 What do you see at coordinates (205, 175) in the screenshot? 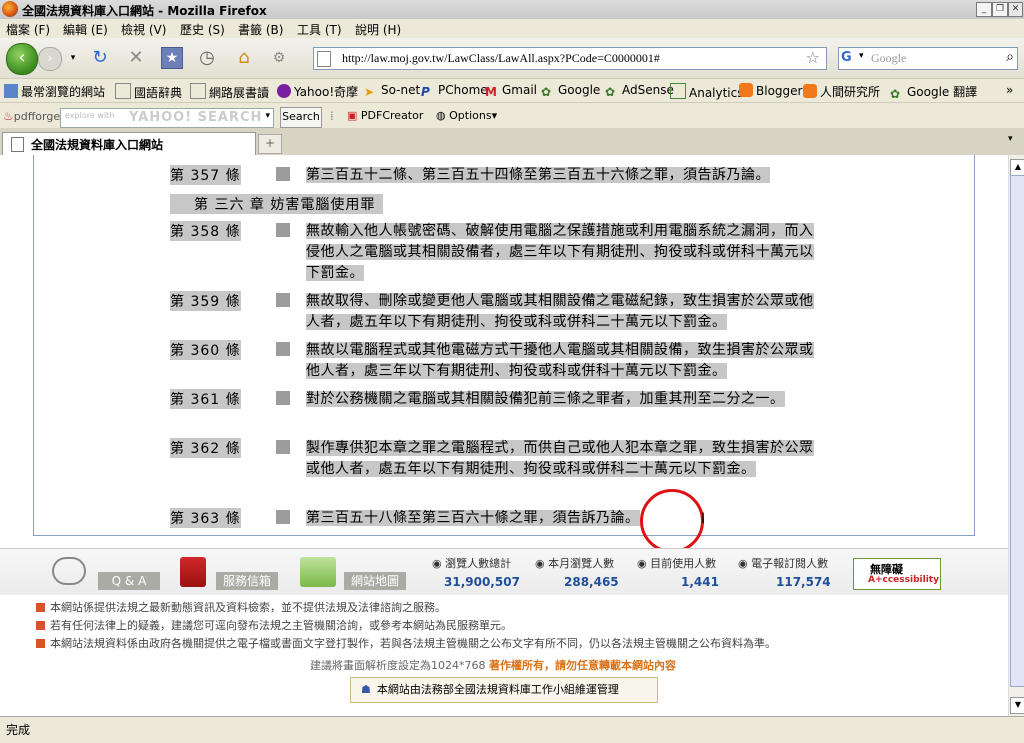
I see `article-number: 第 357 條` at bounding box center [205, 175].